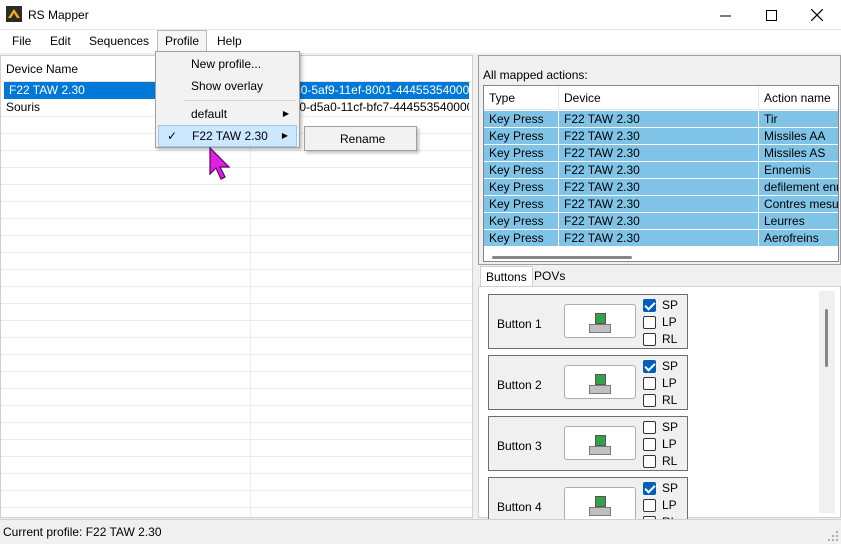 This screenshot has width=841, height=544. Describe the element at coordinates (227, 114) in the screenshot. I see `menu-profile-default: default ▶` at that location.